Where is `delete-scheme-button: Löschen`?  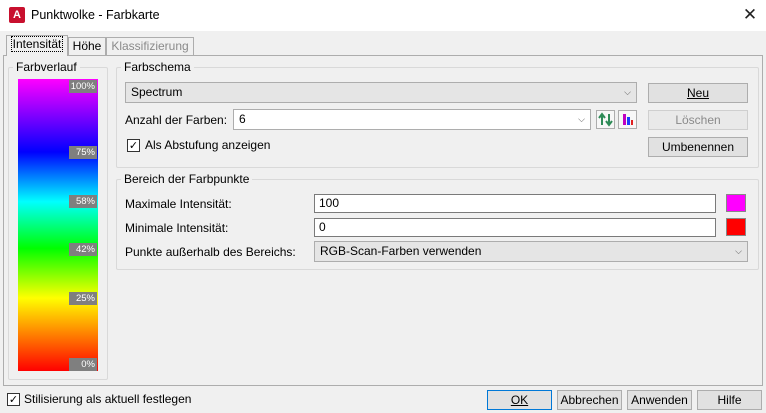
delete-scheme-button: Löschen is located at coordinates (698, 120).